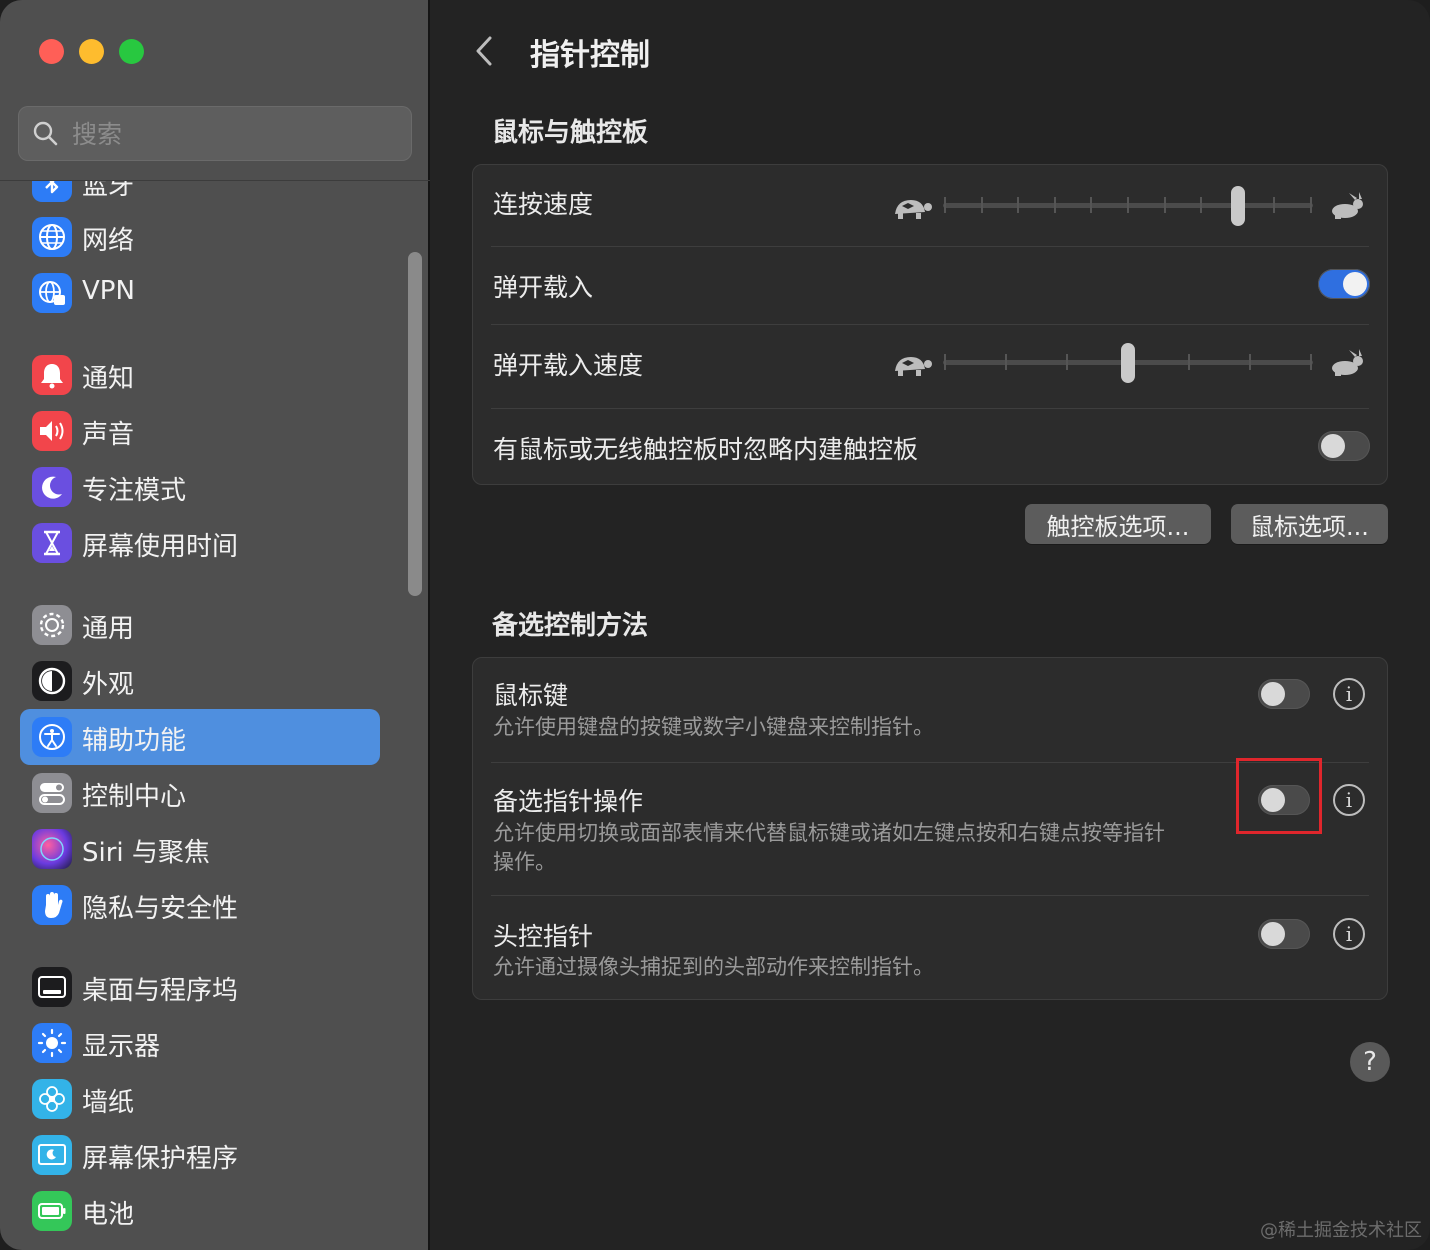 The height and width of the screenshot is (1250, 1430). I want to click on alt-pointer-info-icon: i, so click(1349, 800).